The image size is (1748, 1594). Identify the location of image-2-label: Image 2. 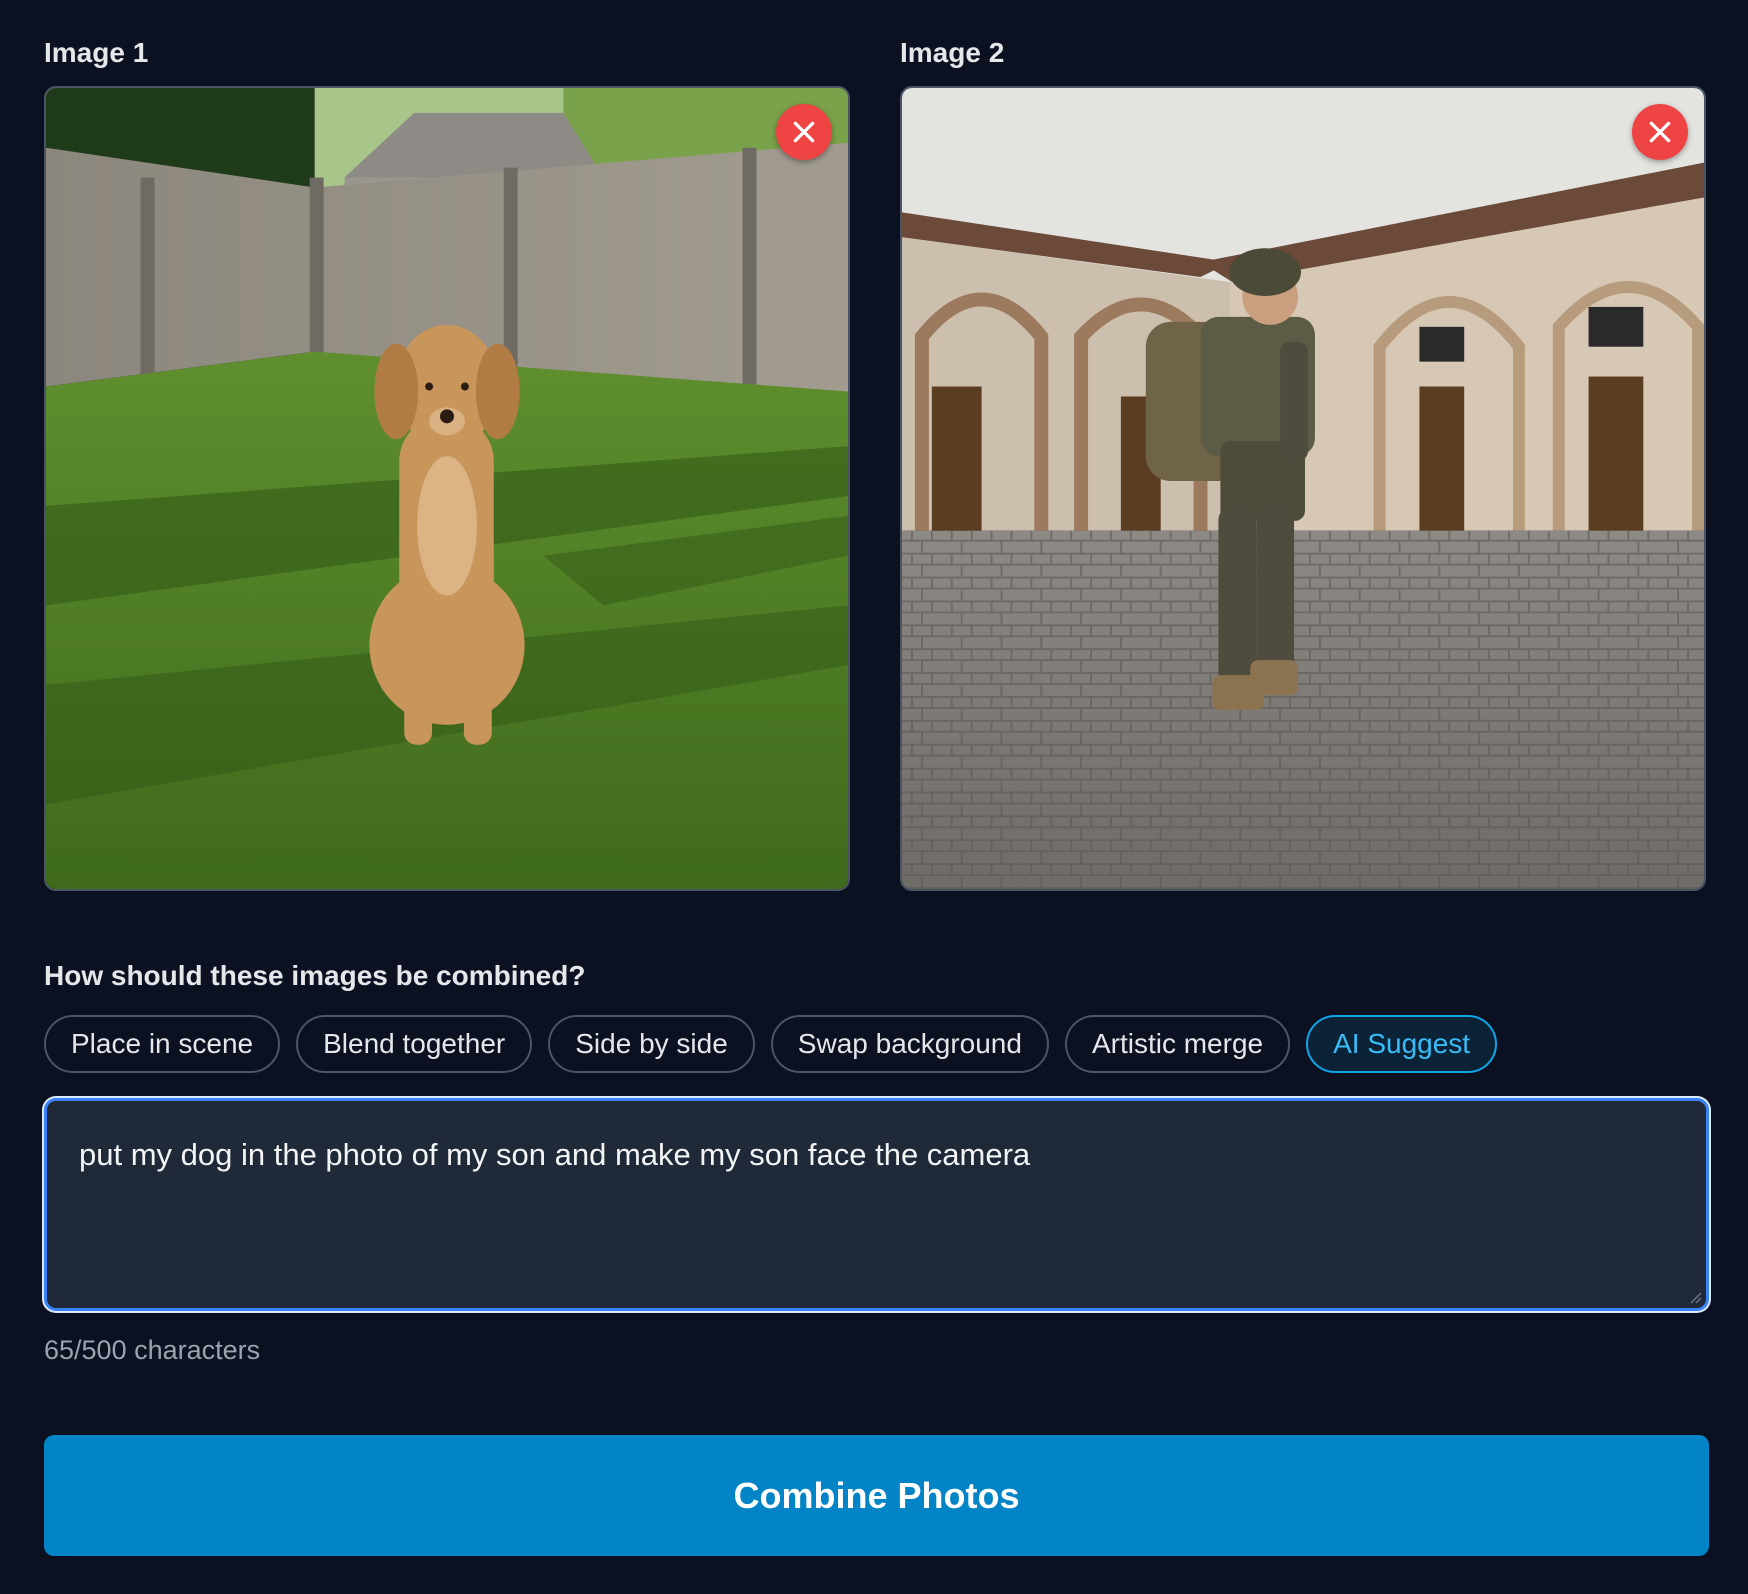
(952, 52).